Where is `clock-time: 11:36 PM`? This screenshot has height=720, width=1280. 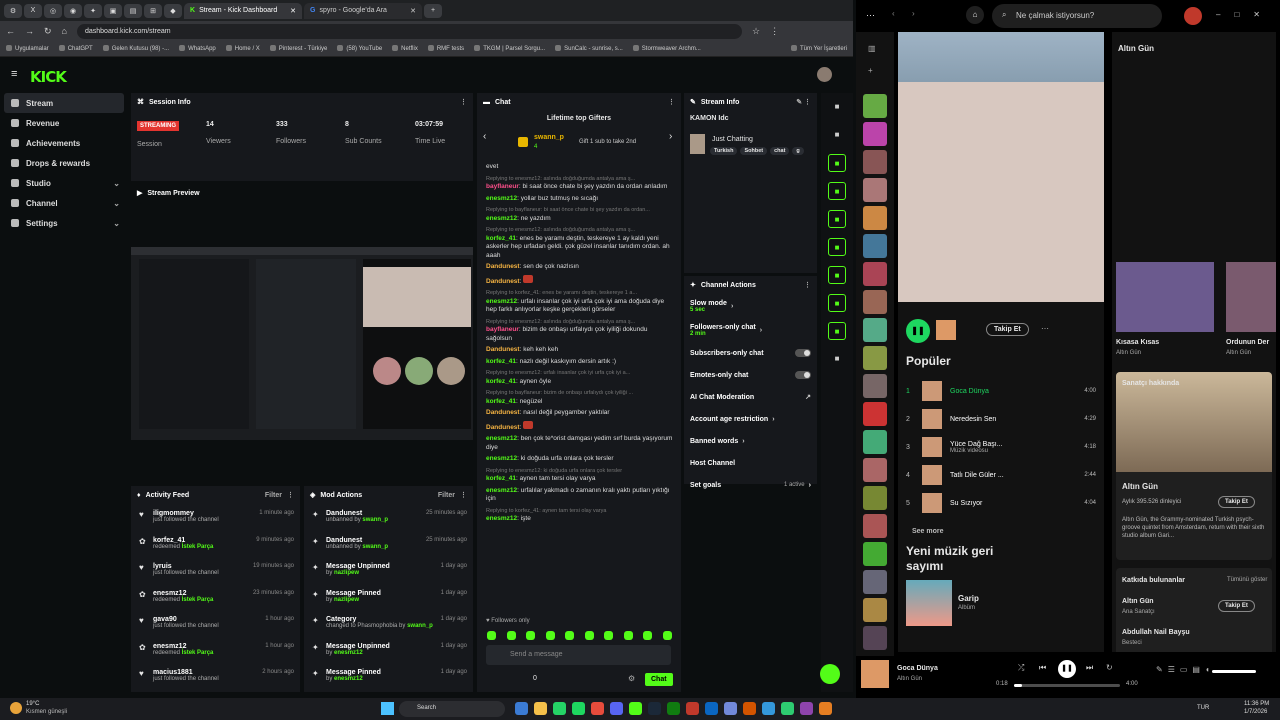 clock-time: 11:36 PM is located at coordinates (1256, 704).